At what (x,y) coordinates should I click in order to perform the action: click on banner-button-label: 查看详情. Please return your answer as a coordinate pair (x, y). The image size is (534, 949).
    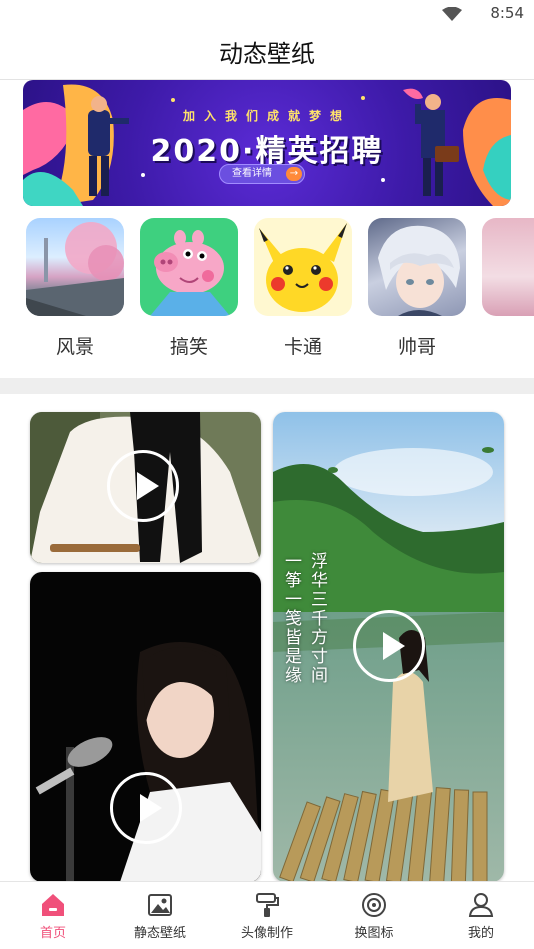
    Looking at the image, I should click on (252, 173).